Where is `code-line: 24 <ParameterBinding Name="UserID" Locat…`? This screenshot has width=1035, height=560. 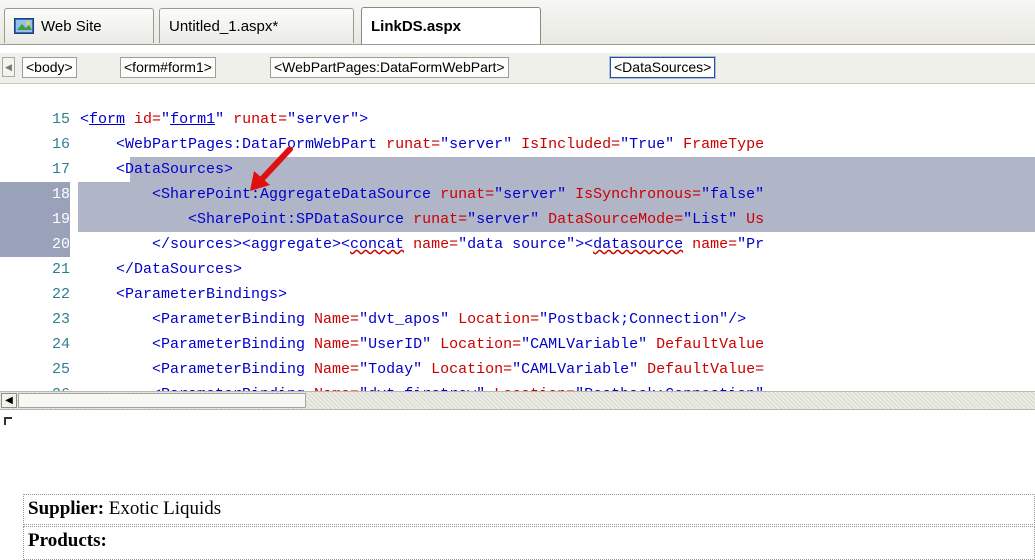 code-line: 24 <ParameterBinding Name="UserID" Locat… is located at coordinates (517, 344).